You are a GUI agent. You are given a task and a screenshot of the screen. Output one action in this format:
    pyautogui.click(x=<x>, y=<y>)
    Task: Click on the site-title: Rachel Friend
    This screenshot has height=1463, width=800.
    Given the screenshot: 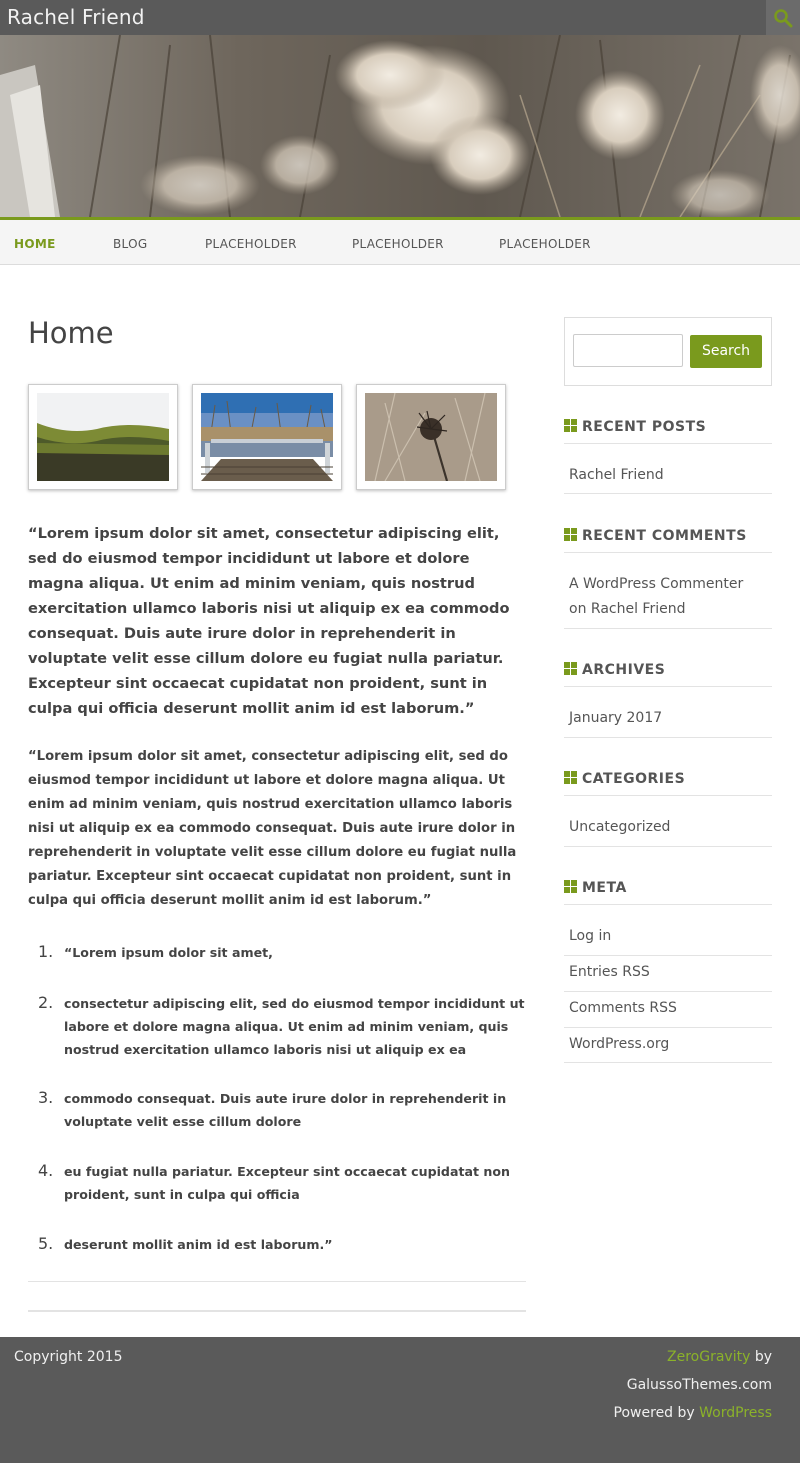 What is the action you would take?
    pyautogui.click(x=76, y=17)
    